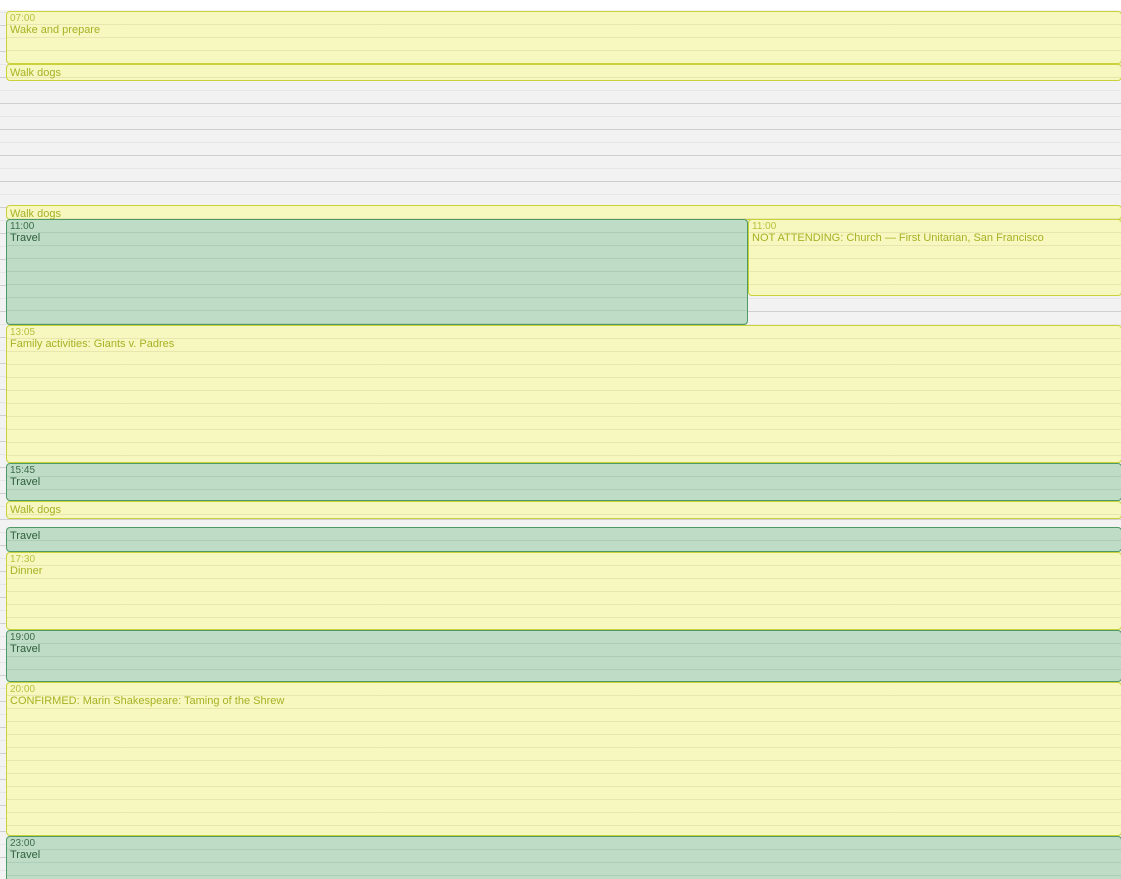  What do you see at coordinates (55, 30) in the screenshot?
I see `event-title: Wake and prepare` at bounding box center [55, 30].